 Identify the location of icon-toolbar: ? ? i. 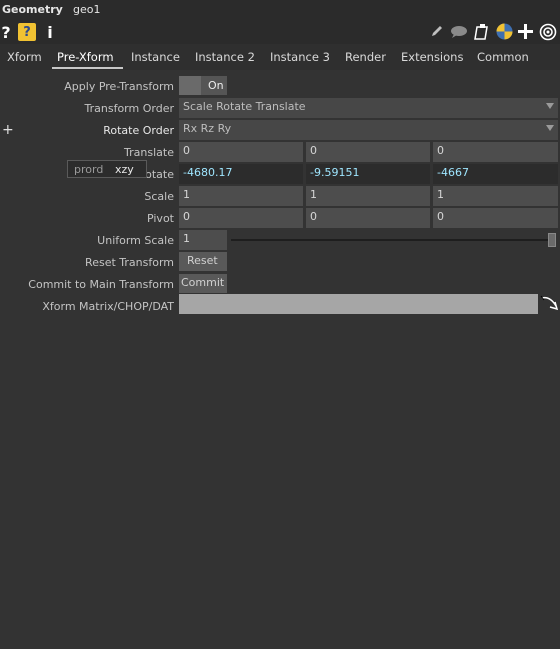
(280, 32).